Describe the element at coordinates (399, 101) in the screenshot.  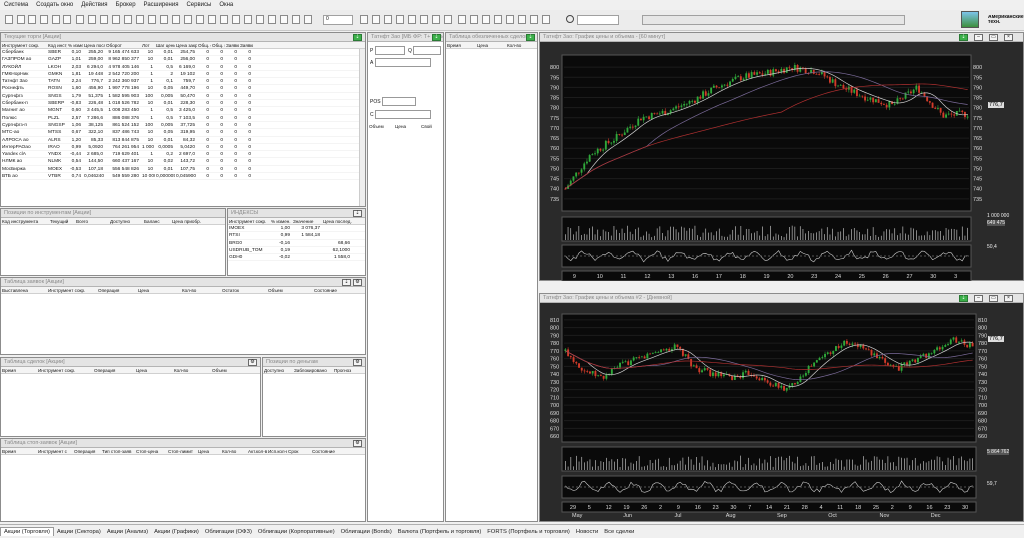
I see `position-input` at that location.